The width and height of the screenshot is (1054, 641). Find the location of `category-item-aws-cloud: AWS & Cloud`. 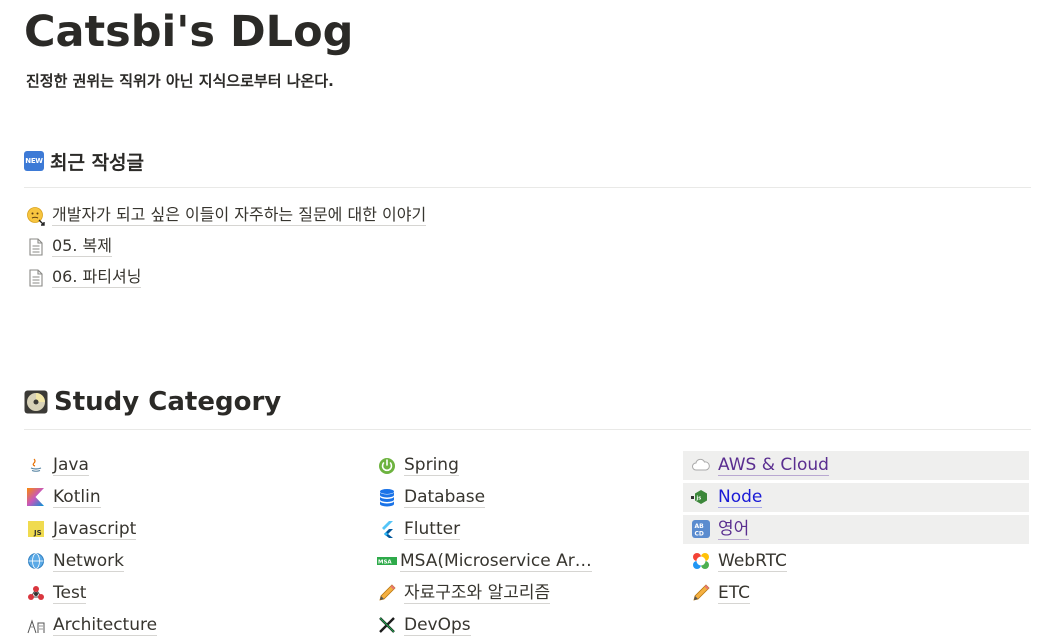

category-item-aws-cloud: AWS & Cloud is located at coordinates (856, 465).